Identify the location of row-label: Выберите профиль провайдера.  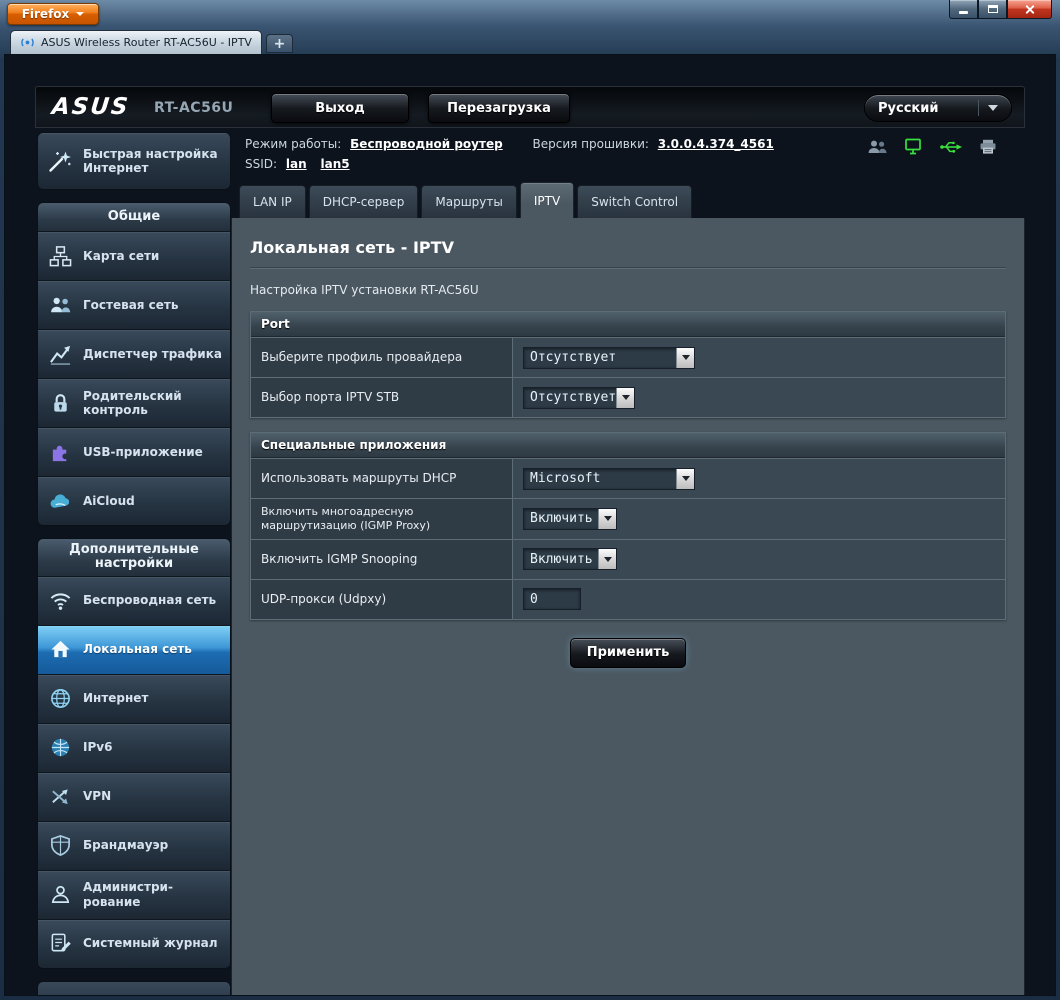
(382, 357).